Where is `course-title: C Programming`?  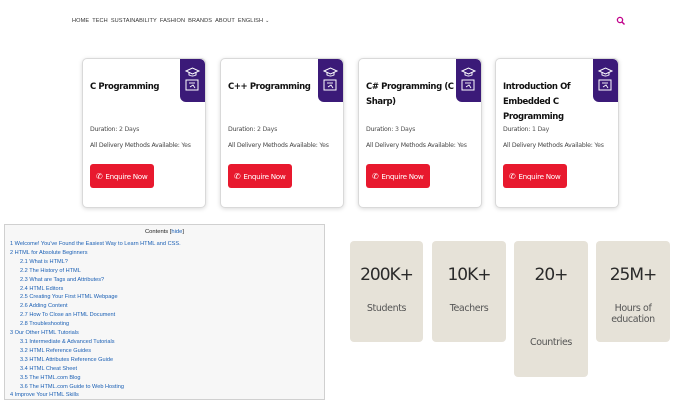
course-title: C Programming is located at coordinates (125, 87).